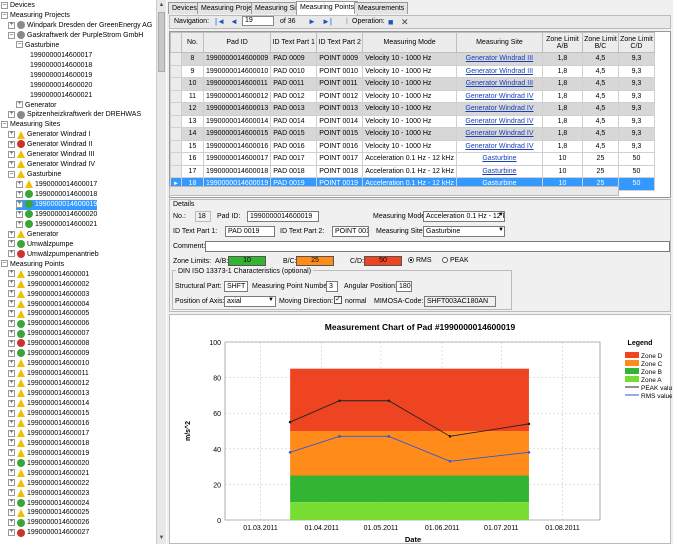 The width and height of the screenshot is (673, 544). Describe the element at coordinates (48, 414) in the screenshot. I see `tree-point: +1990000014600015` at that location.